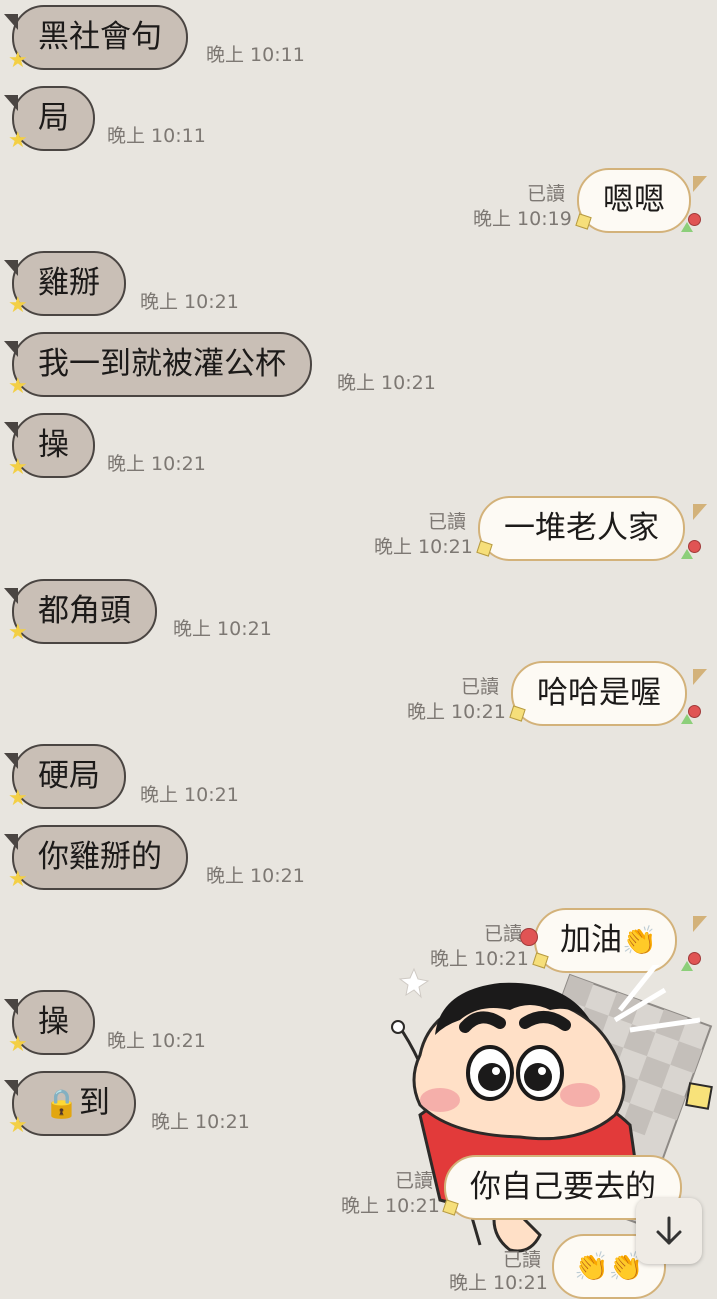  Describe the element at coordinates (61, 1103) in the screenshot. I see `lock-icon: 🔒` at that location.